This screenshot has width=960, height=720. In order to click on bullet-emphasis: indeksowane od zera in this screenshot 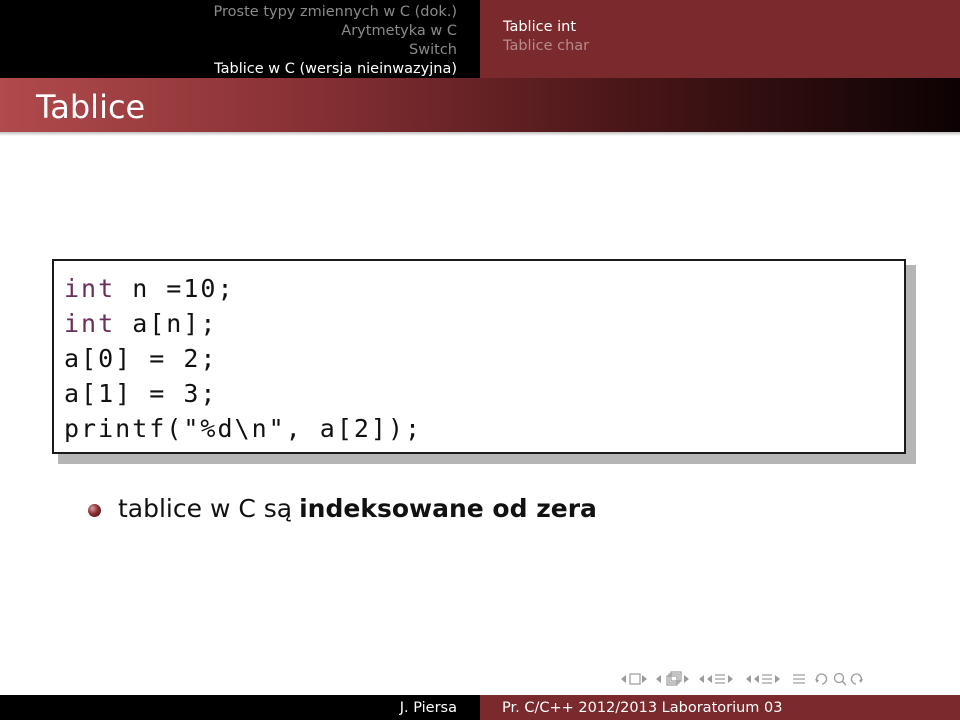, I will do `click(448, 508)`.